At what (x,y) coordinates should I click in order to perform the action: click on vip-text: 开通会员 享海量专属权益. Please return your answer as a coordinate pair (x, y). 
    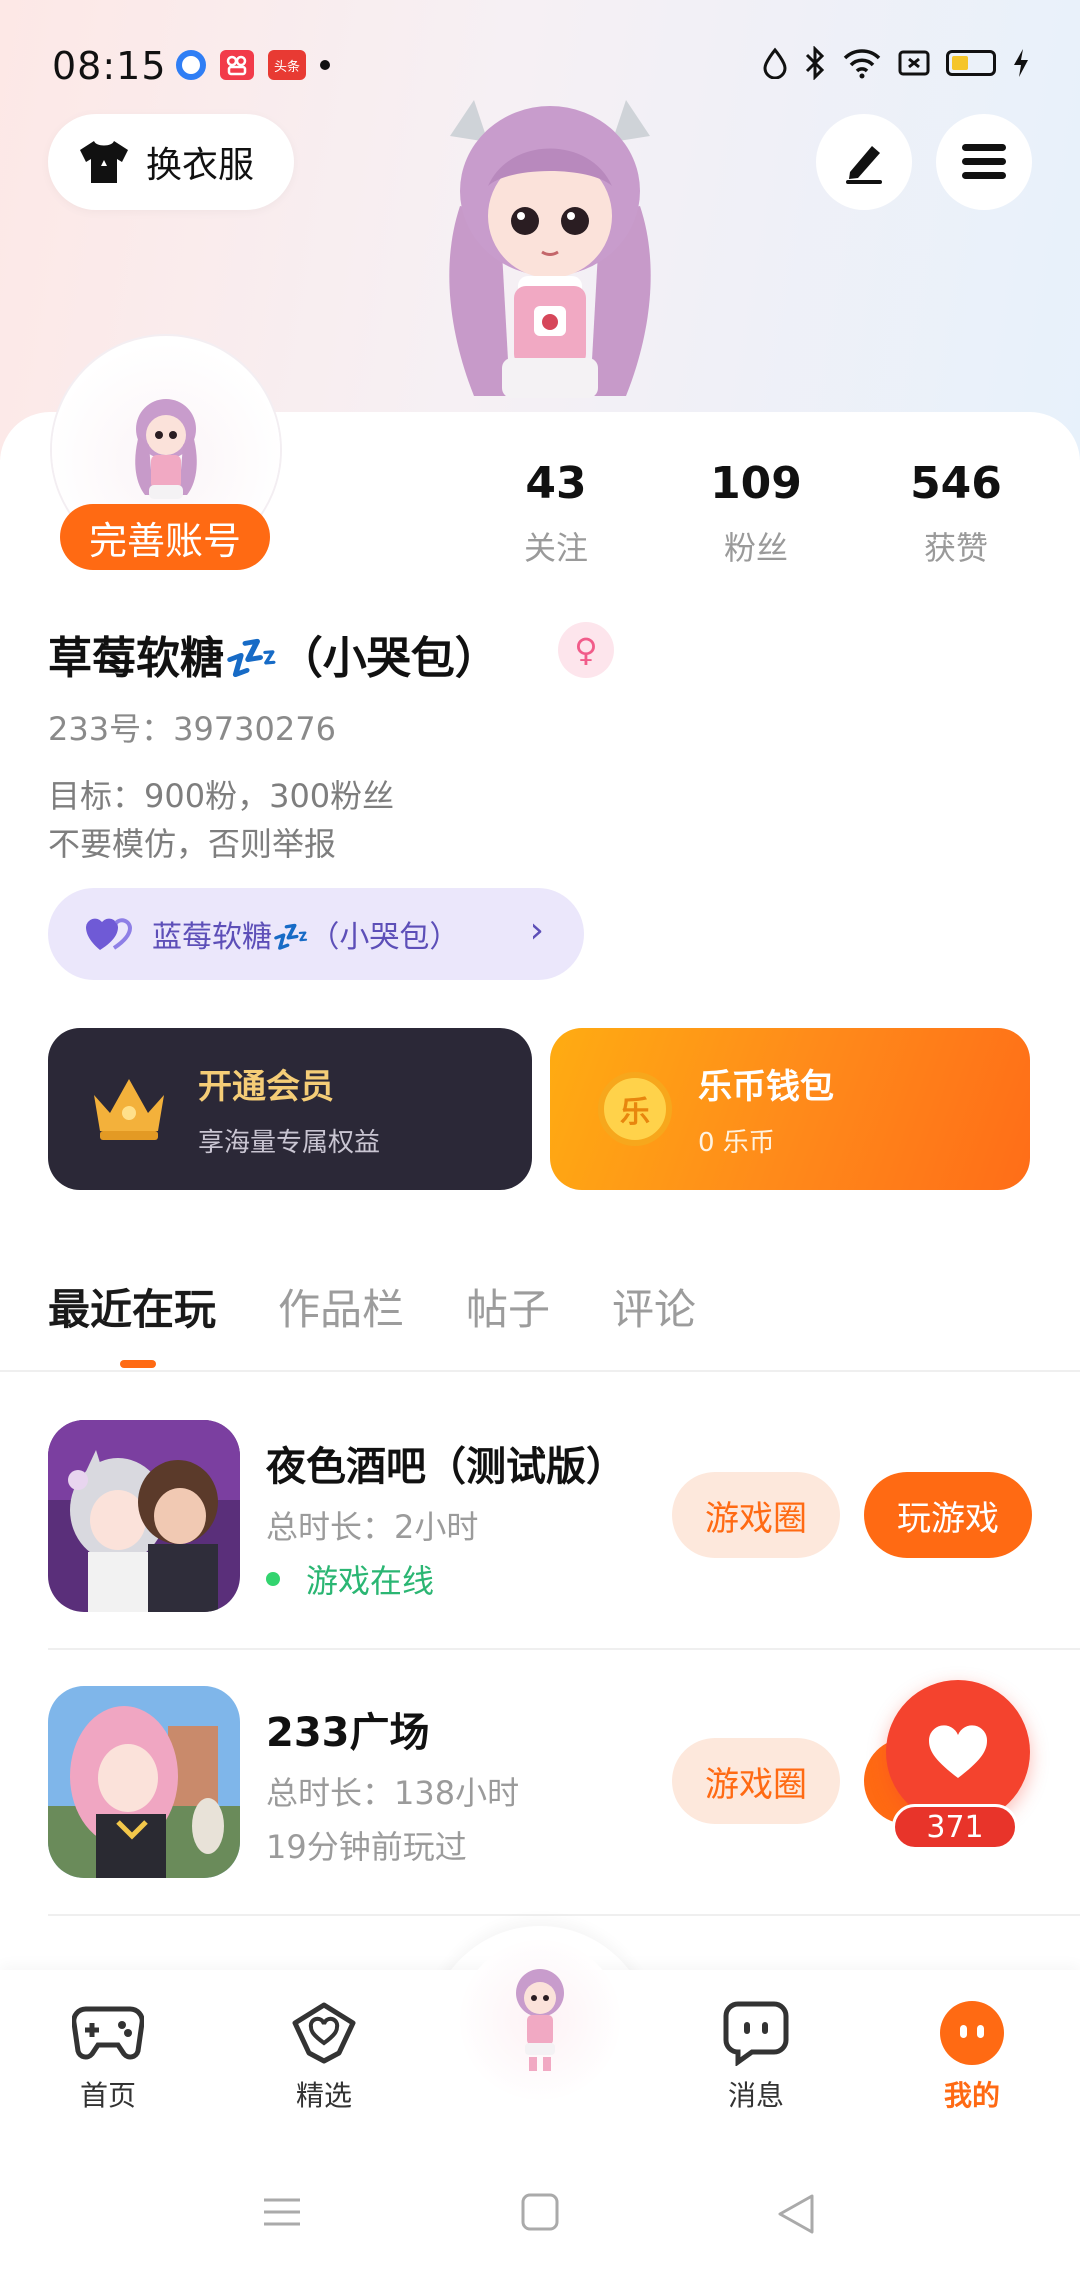
    Looking at the image, I should click on (289, 1109).